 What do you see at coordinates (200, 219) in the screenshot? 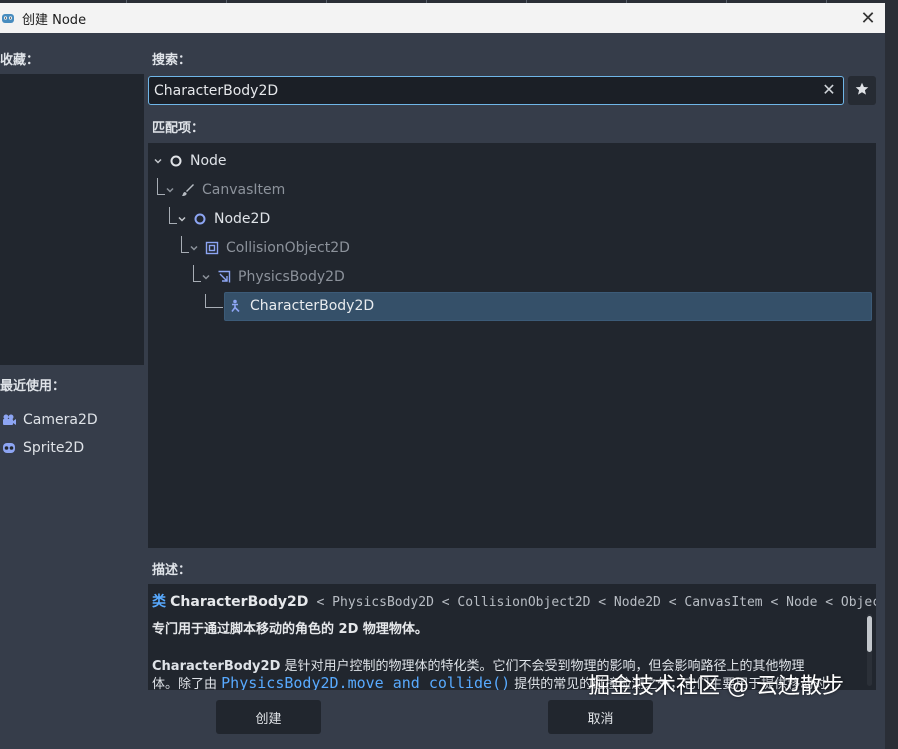
I see `node2d-circle-icon` at bounding box center [200, 219].